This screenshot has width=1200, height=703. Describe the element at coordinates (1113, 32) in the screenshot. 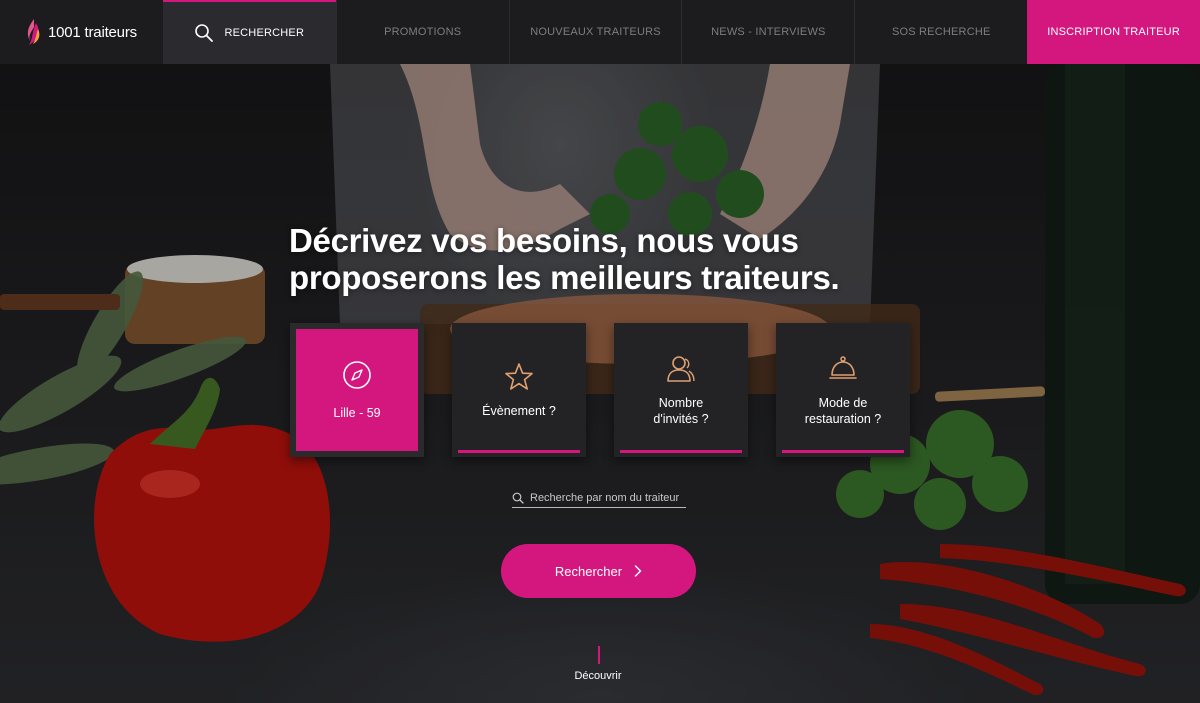

I see `inscription-traiteur-button: INSCRIPTION TRAITEUR` at that location.